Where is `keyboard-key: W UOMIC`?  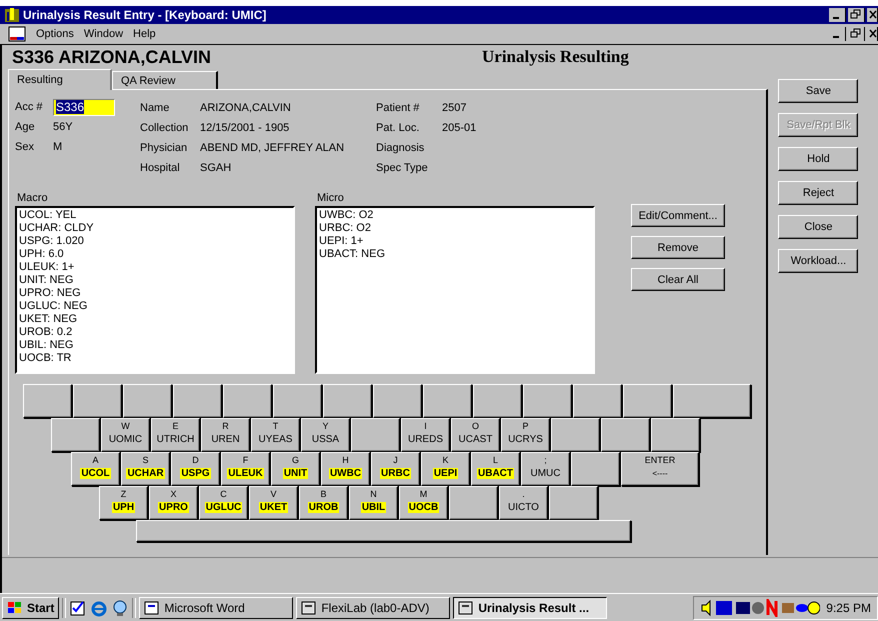 keyboard-key: W UOMIC is located at coordinates (125, 435).